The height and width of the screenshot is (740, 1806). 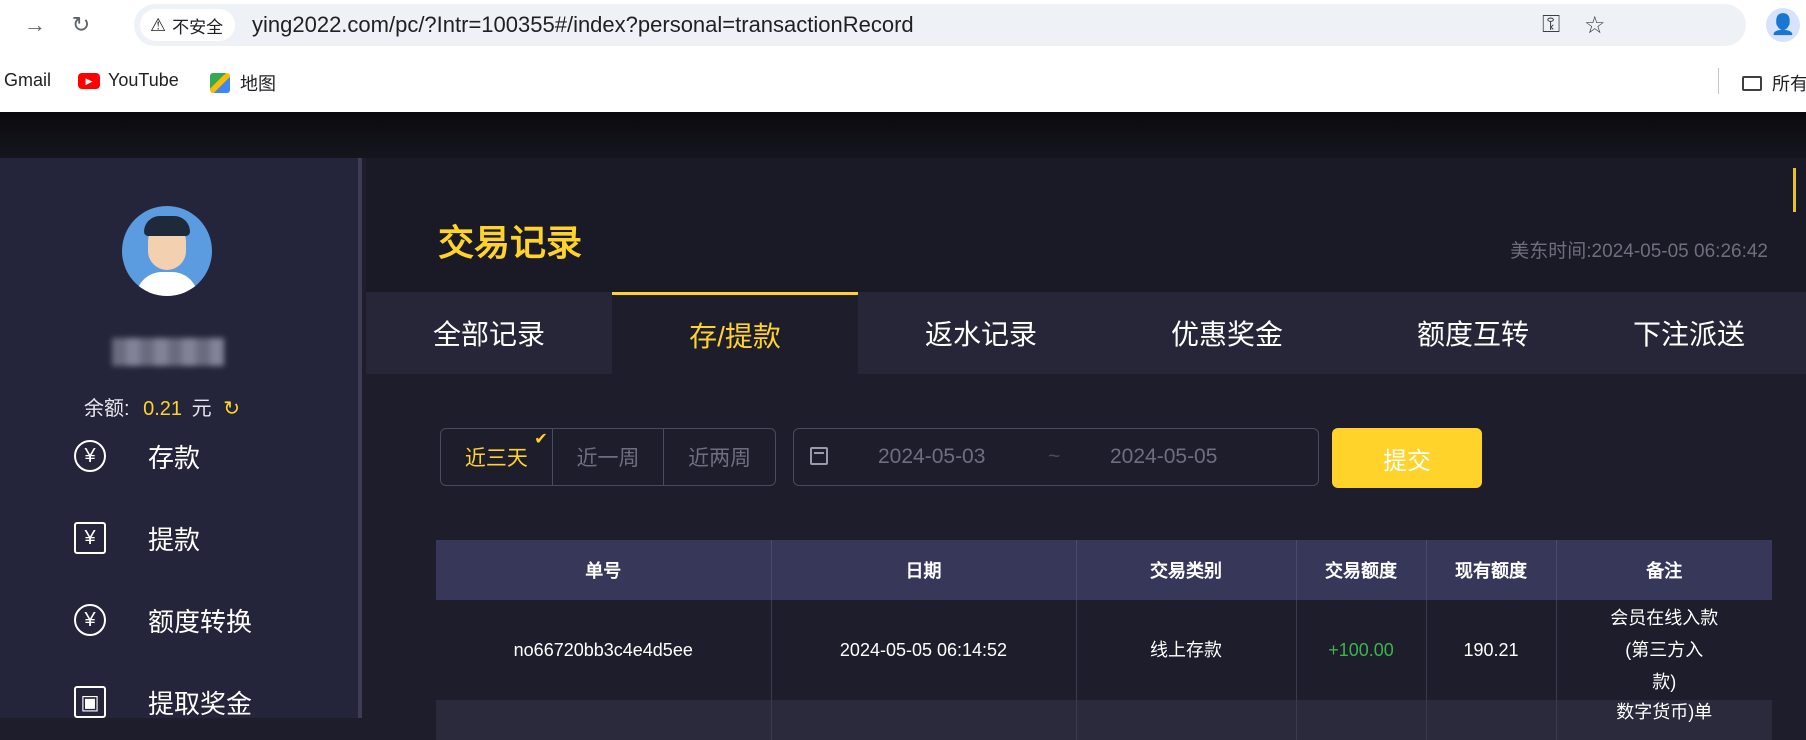 What do you see at coordinates (903, 135) in the screenshot?
I see `site-top-bar` at bounding box center [903, 135].